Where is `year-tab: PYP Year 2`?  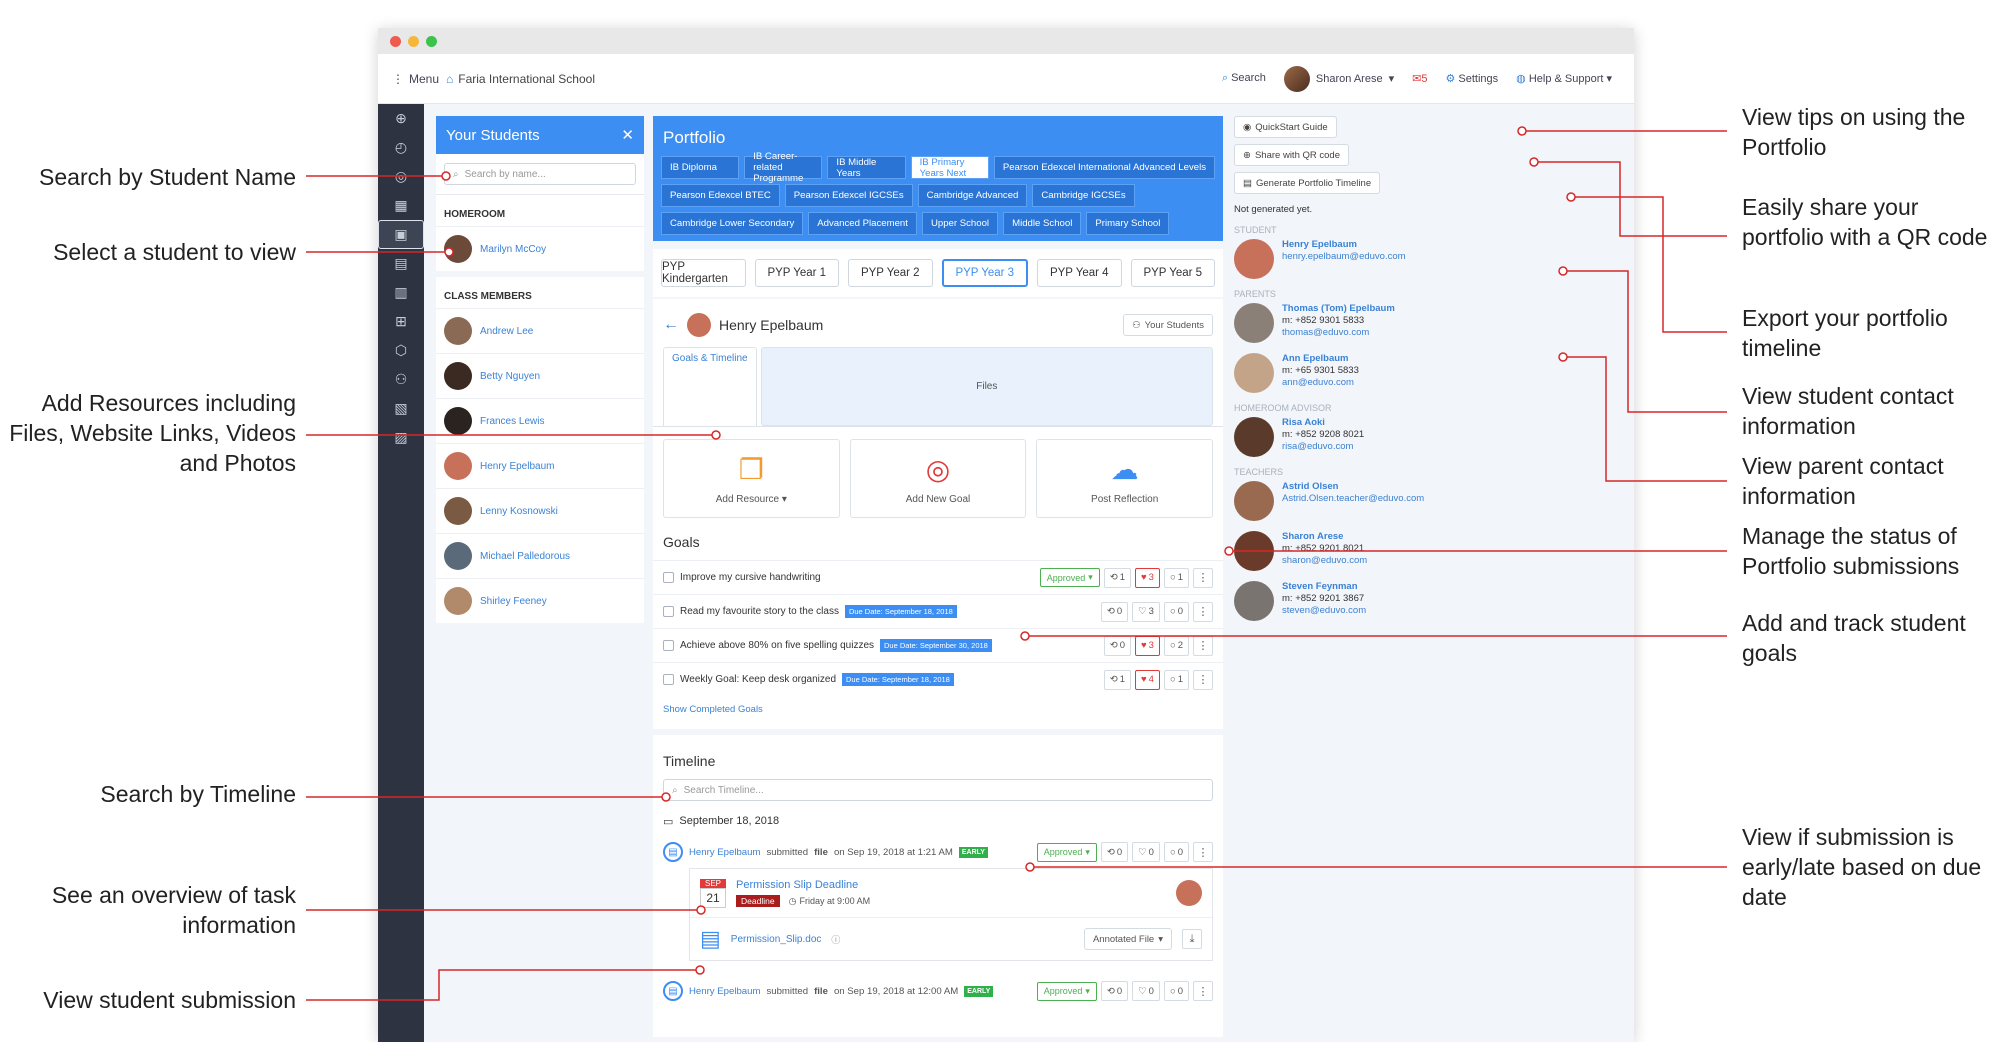
year-tab: PYP Year 2 is located at coordinates (890, 273).